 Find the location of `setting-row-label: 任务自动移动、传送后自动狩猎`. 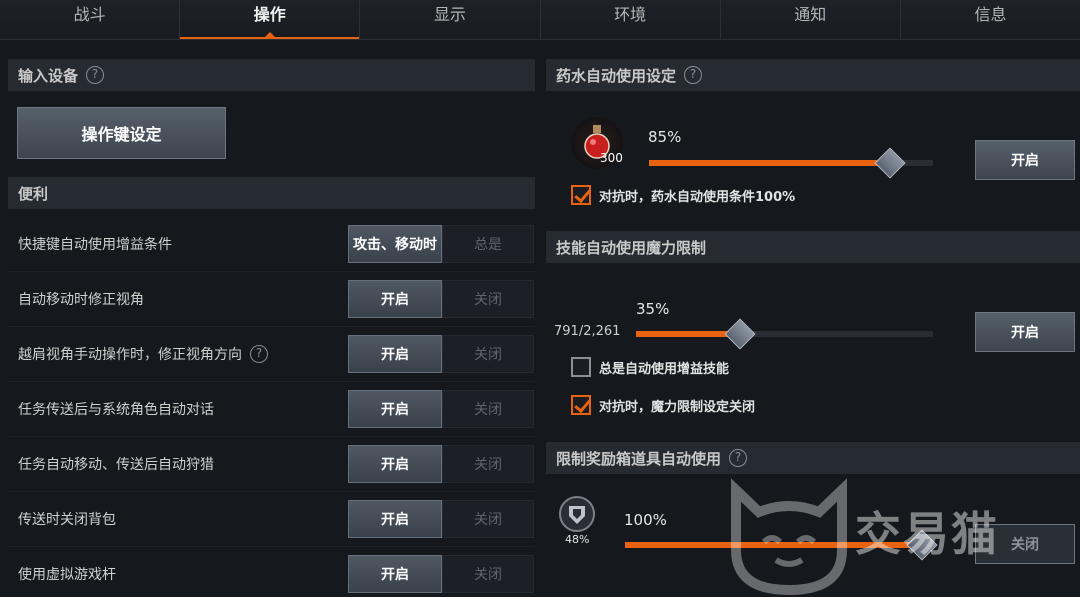

setting-row-label: 任务自动移动、传送后自动狩猎 is located at coordinates (116, 464).